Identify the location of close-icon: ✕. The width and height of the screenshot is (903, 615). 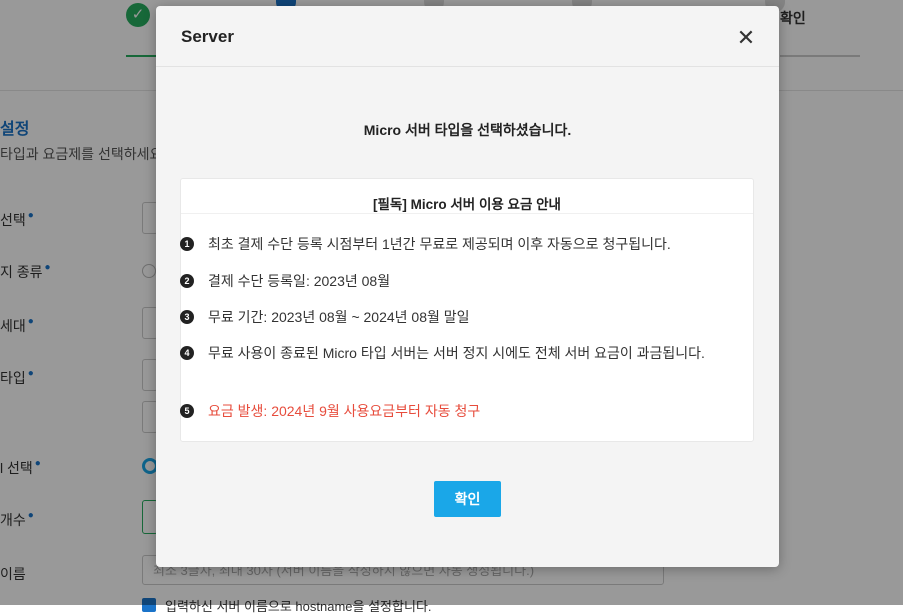
(746, 37).